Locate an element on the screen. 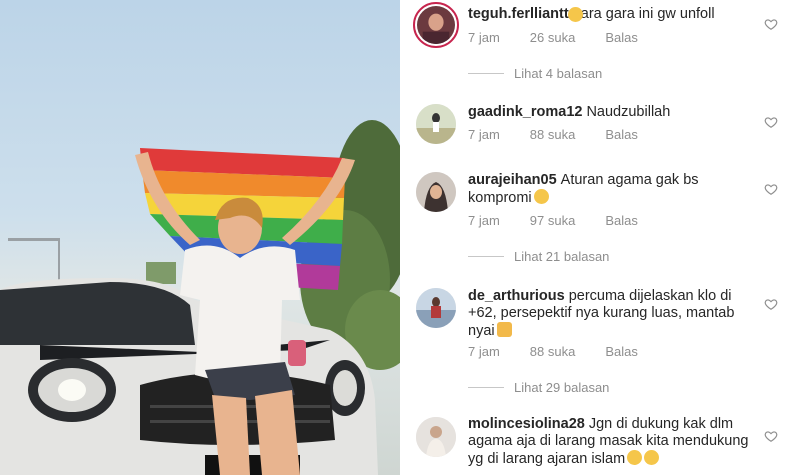 This screenshot has width=800, height=475. comment-likes: 97 suka is located at coordinates (553, 220).